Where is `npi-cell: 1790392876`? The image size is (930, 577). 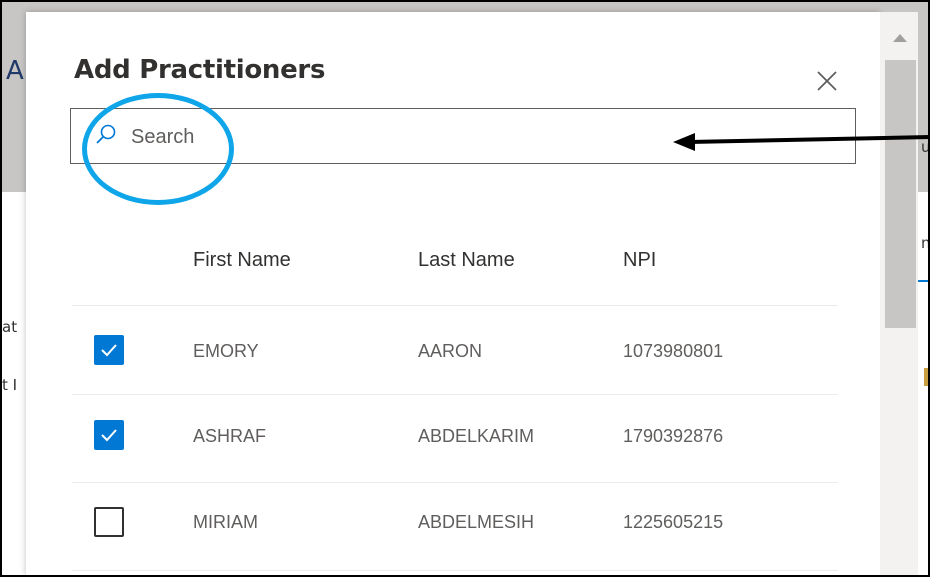 npi-cell: 1790392876 is located at coordinates (673, 436).